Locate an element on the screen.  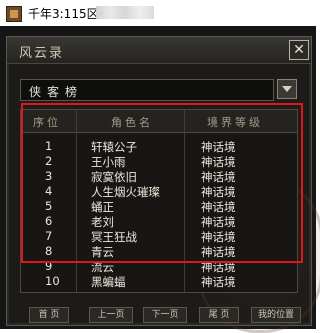
table-header: 序位 角色名 境界等级 is located at coordinates (159, 121).